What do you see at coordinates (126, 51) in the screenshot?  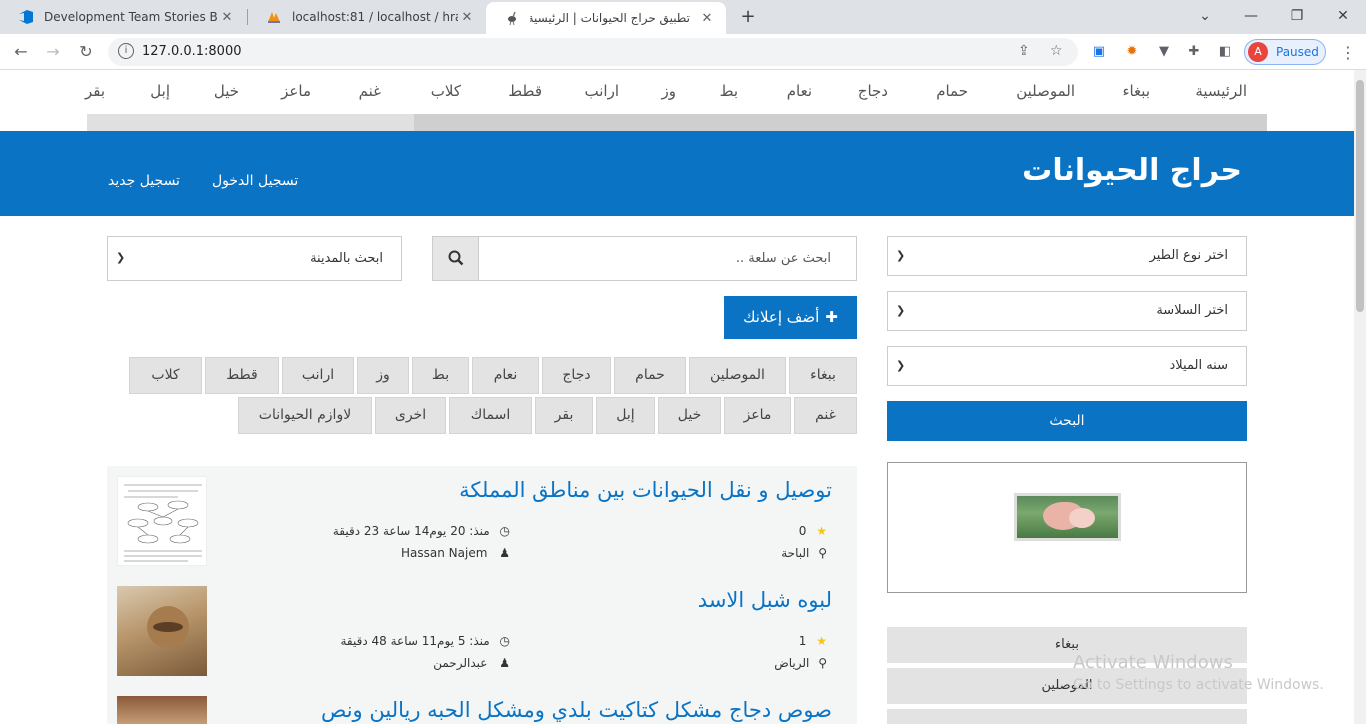 I see `site-info-icon: i` at bounding box center [126, 51].